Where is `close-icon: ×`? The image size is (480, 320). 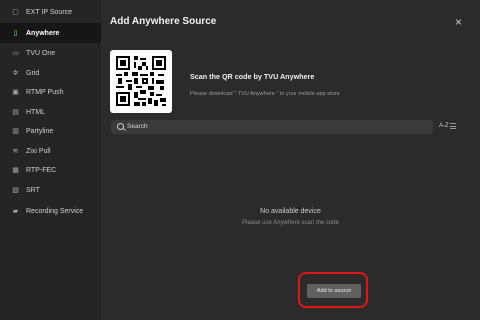
close-icon: × is located at coordinates (458, 22).